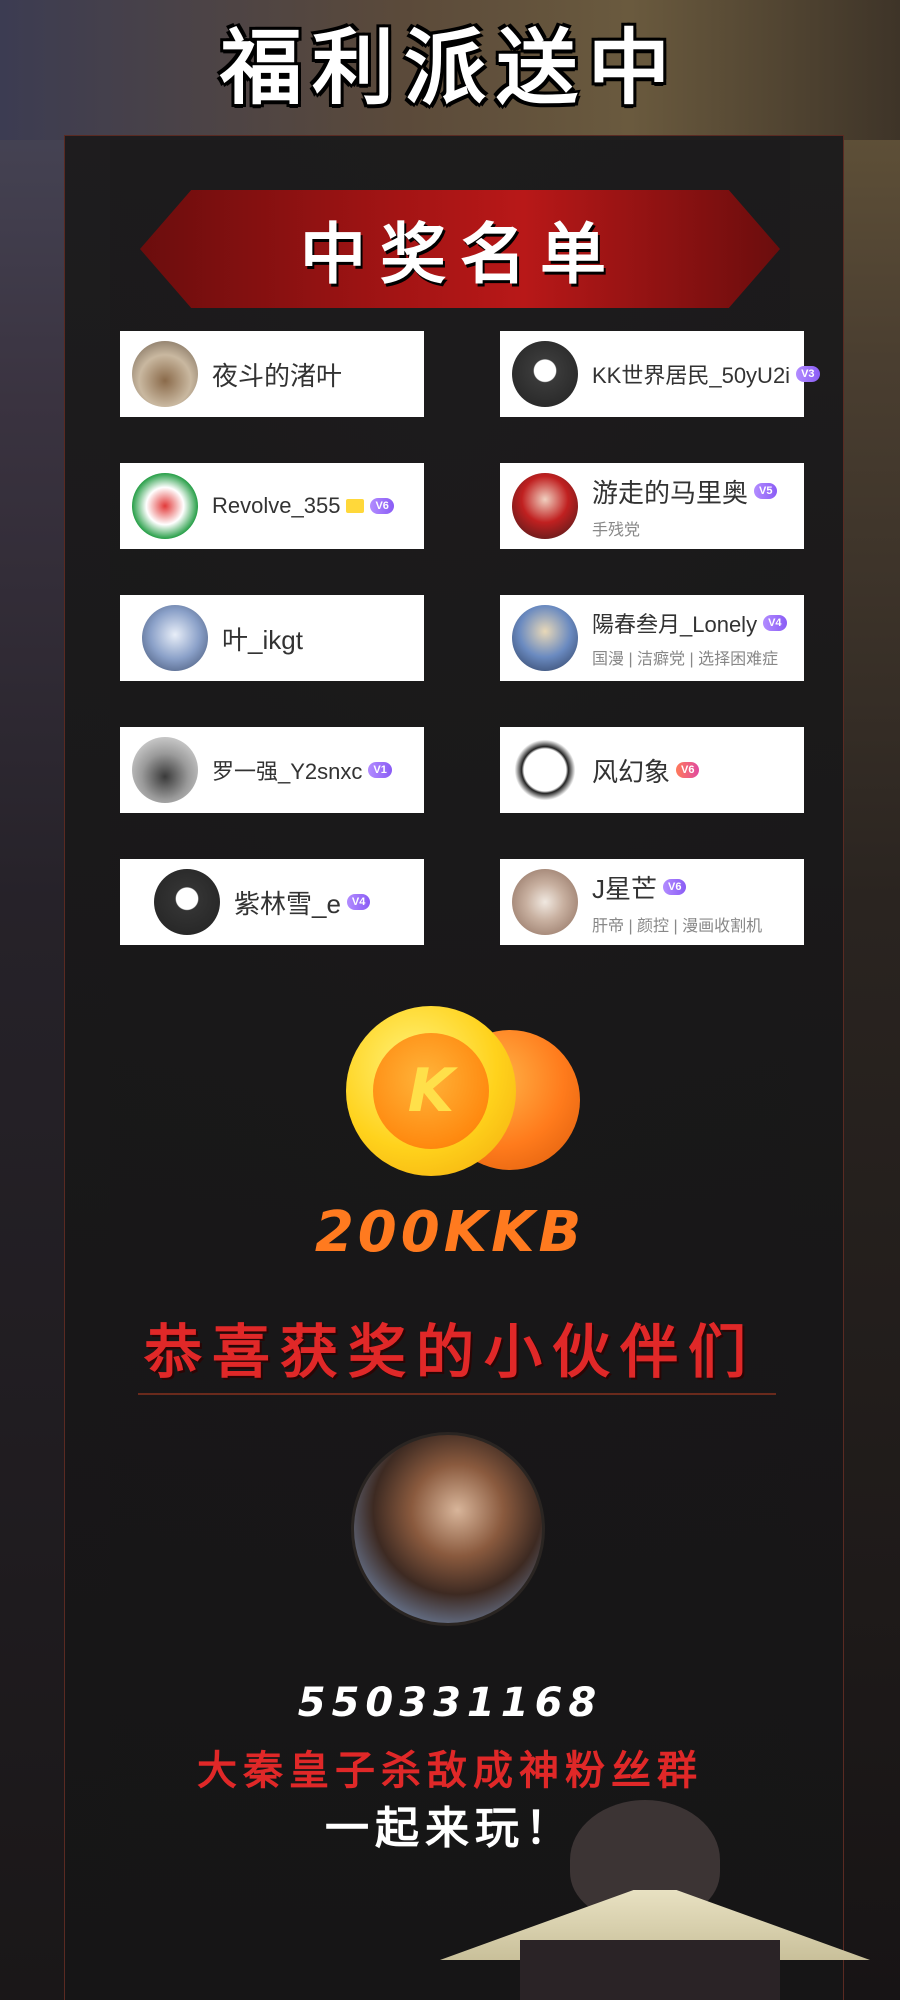 The width and height of the screenshot is (900, 2000). I want to click on winner-card: KK世界居民_50yU2i V3, so click(660, 374).